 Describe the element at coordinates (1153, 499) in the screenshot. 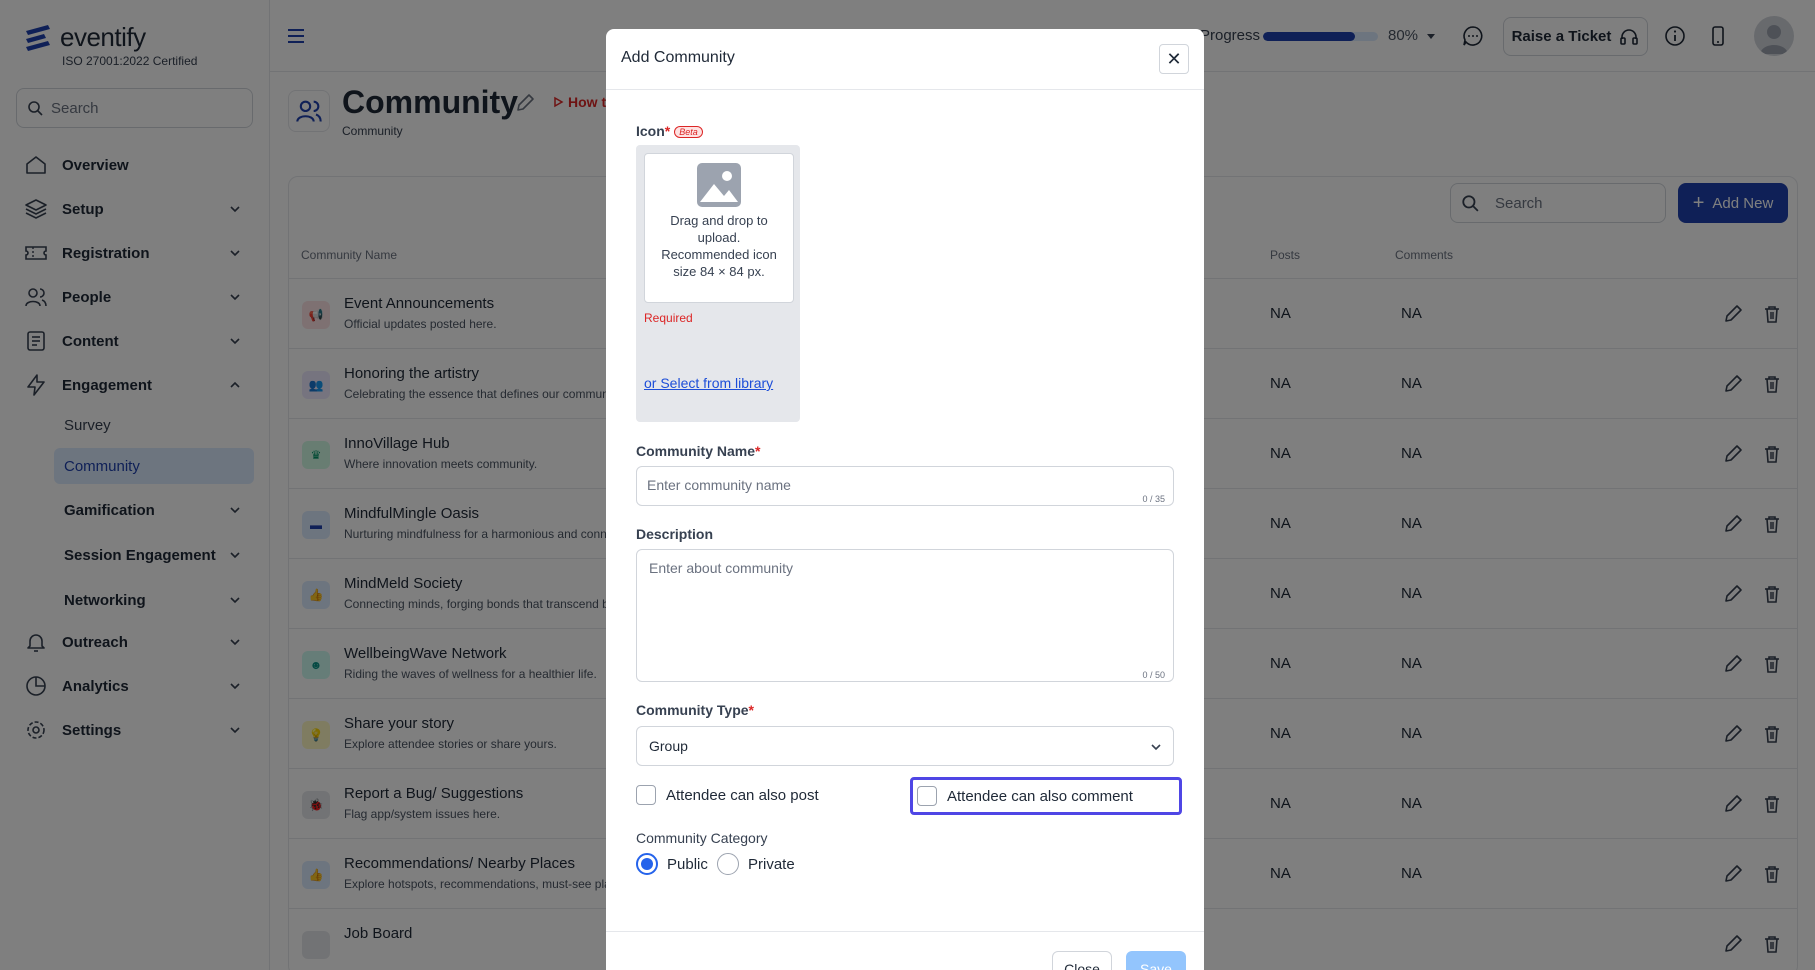

I see `name-char-counter: 0 / 35` at that location.